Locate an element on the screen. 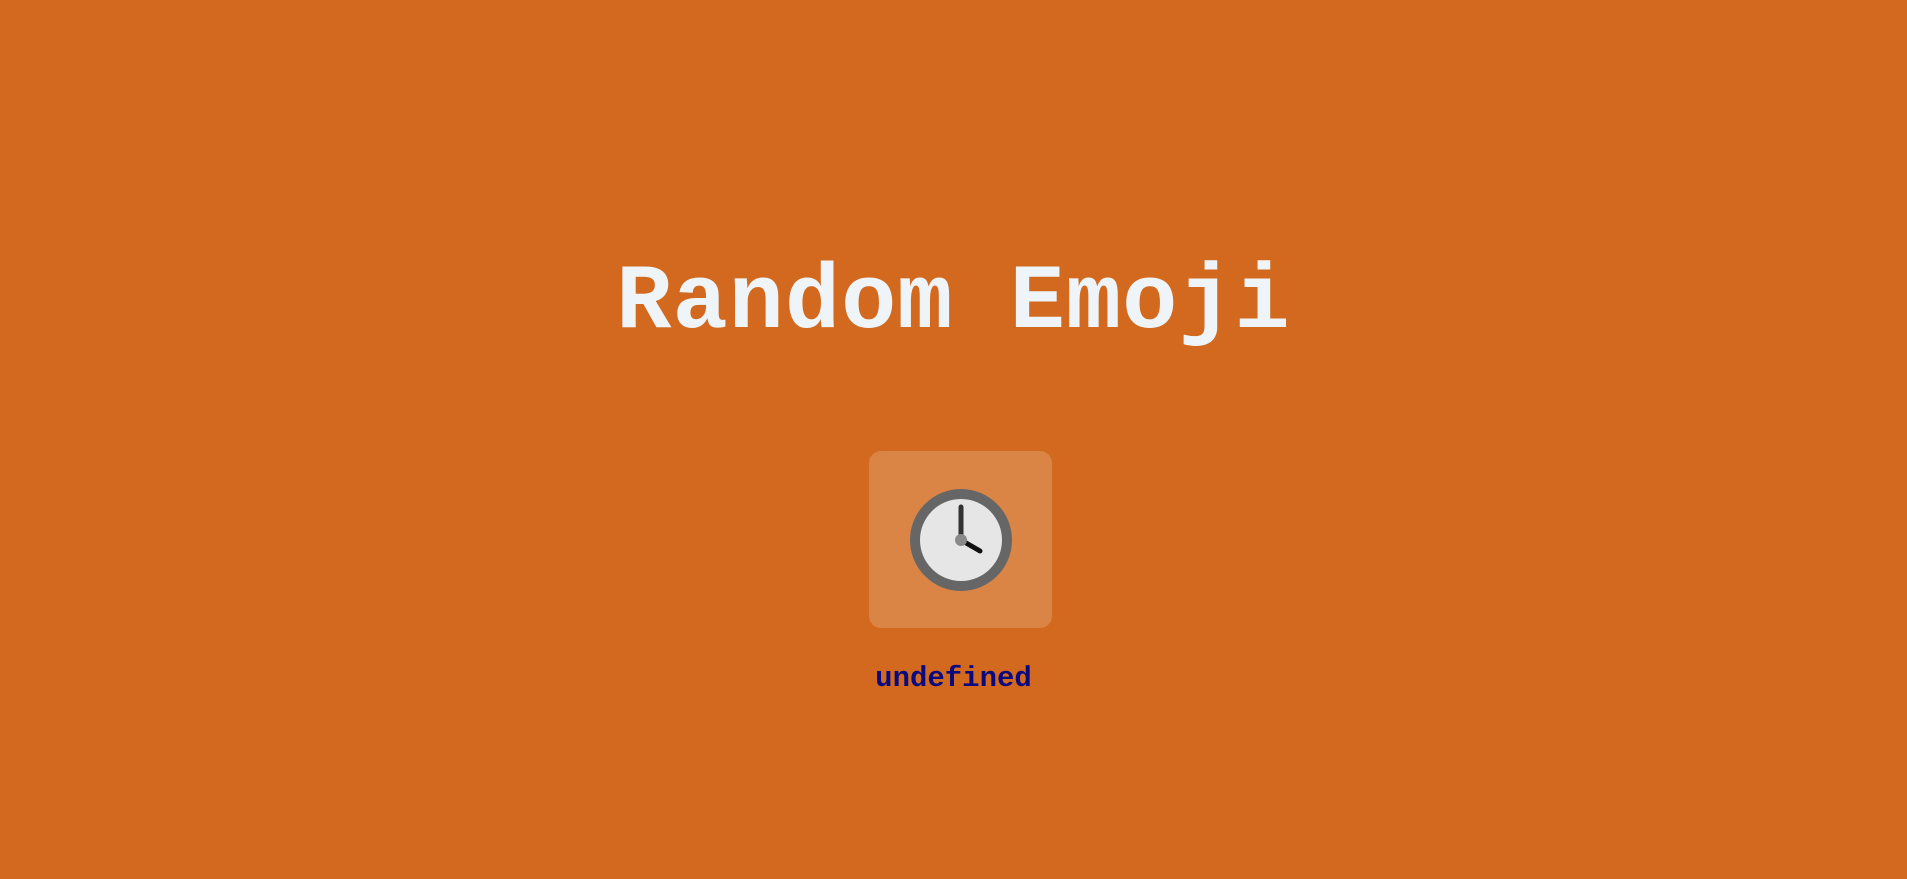 This screenshot has height=879, width=1907. clock-four-oclock-icon is located at coordinates (960, 539).